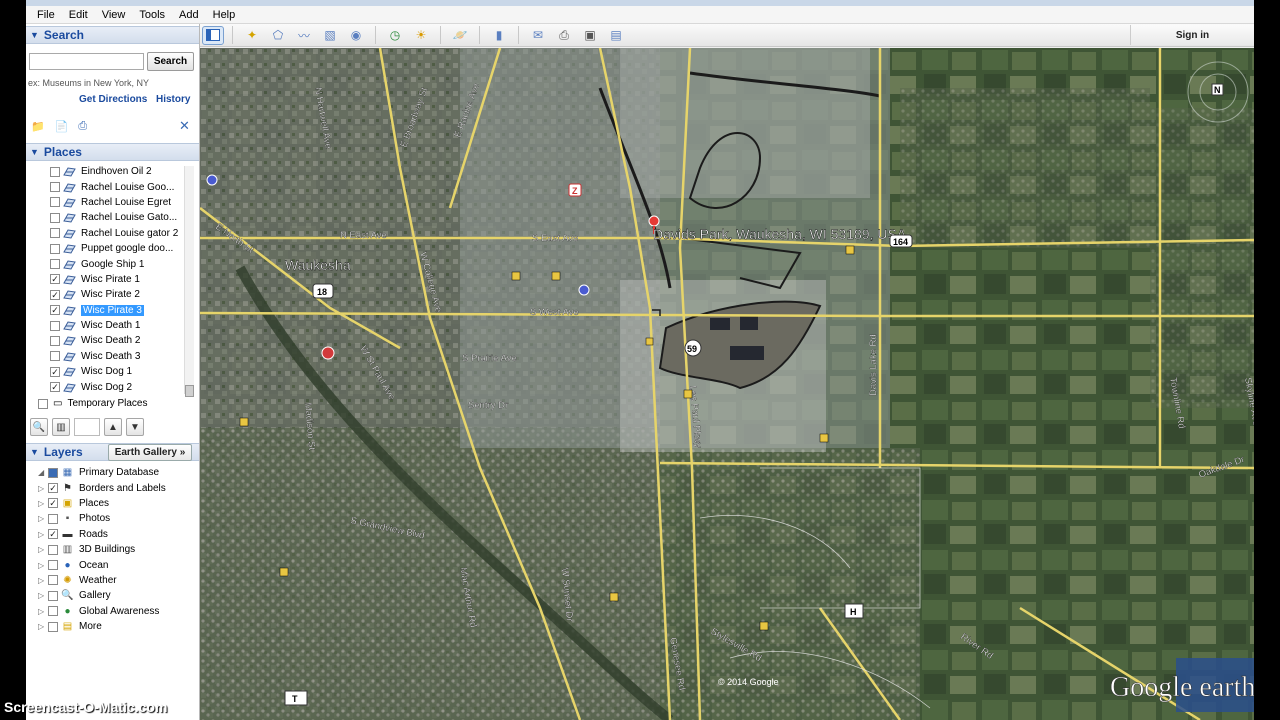 The width and height of the screenshot is (1280, 720). What do you see at coordinates (189, 281) in the screenshot?
I see `places-scrollbar` at bounding box center [189, 281].